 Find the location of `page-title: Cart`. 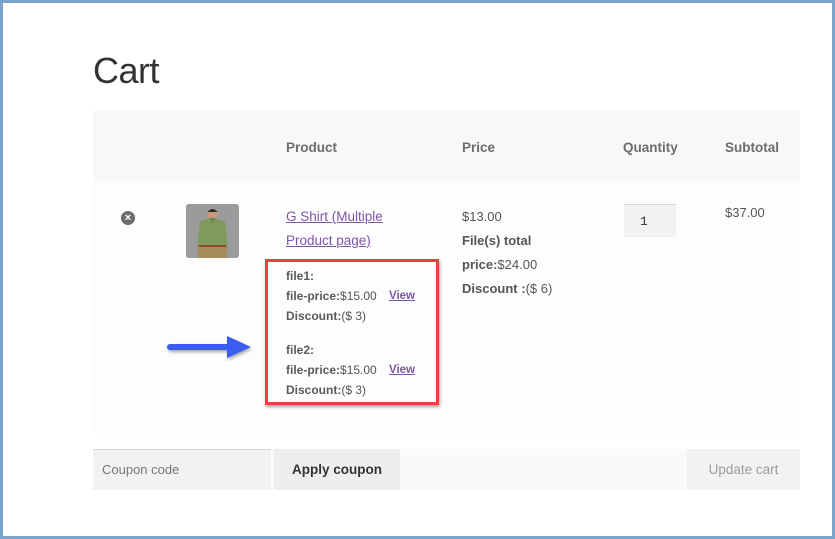

page-title: Cart is located at coordinates (126, 70).